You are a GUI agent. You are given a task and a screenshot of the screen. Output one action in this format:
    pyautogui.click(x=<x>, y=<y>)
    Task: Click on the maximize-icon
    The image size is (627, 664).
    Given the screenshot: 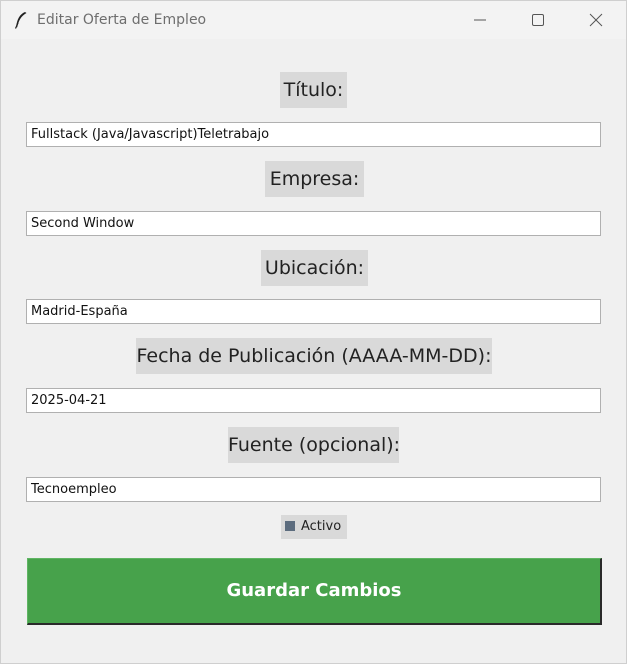 What is the action you would take?
    pyautogui.click(x=538, y=20)
    